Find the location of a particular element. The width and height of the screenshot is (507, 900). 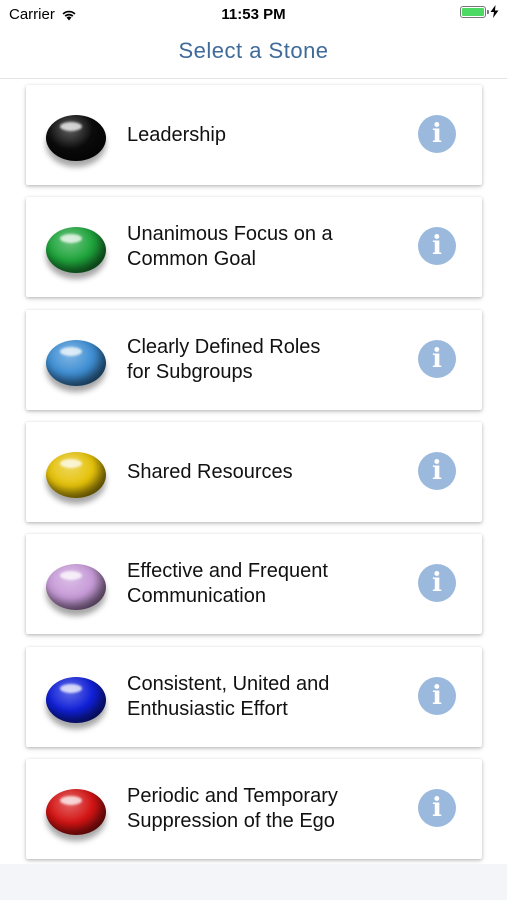

status-bar: Carrier 11:53 PM is located at coordinates (253, 14).